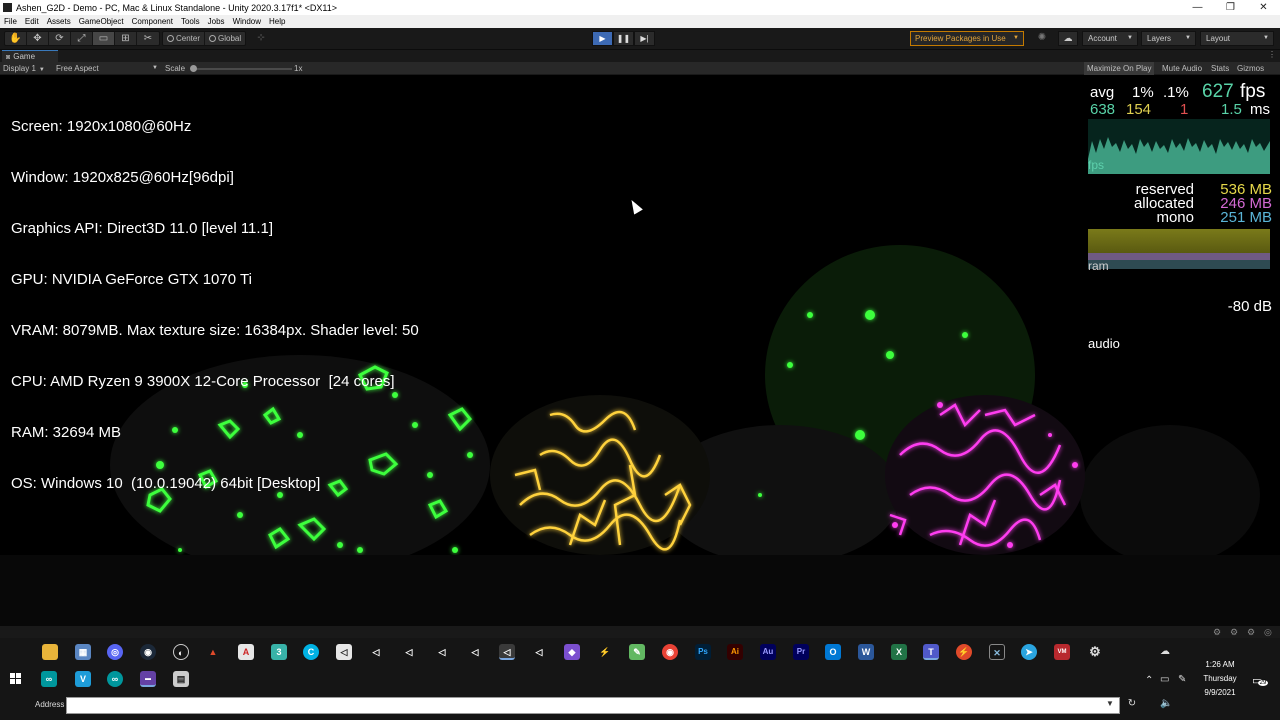 The height and width of the screenshot is (720, 1280). I want to click on stats-toggle: Stats, so click(1220, 68).